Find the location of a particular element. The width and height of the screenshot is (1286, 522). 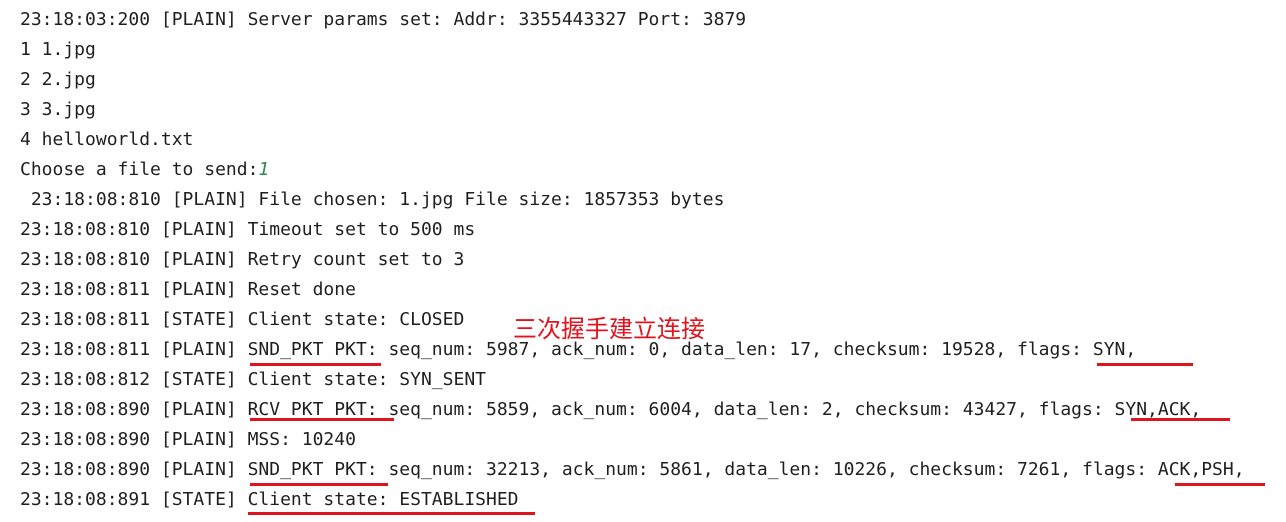

log-line: 23:18:08:890 [PLAIN] MSS: 10240 is located at coordinates (188, 439).